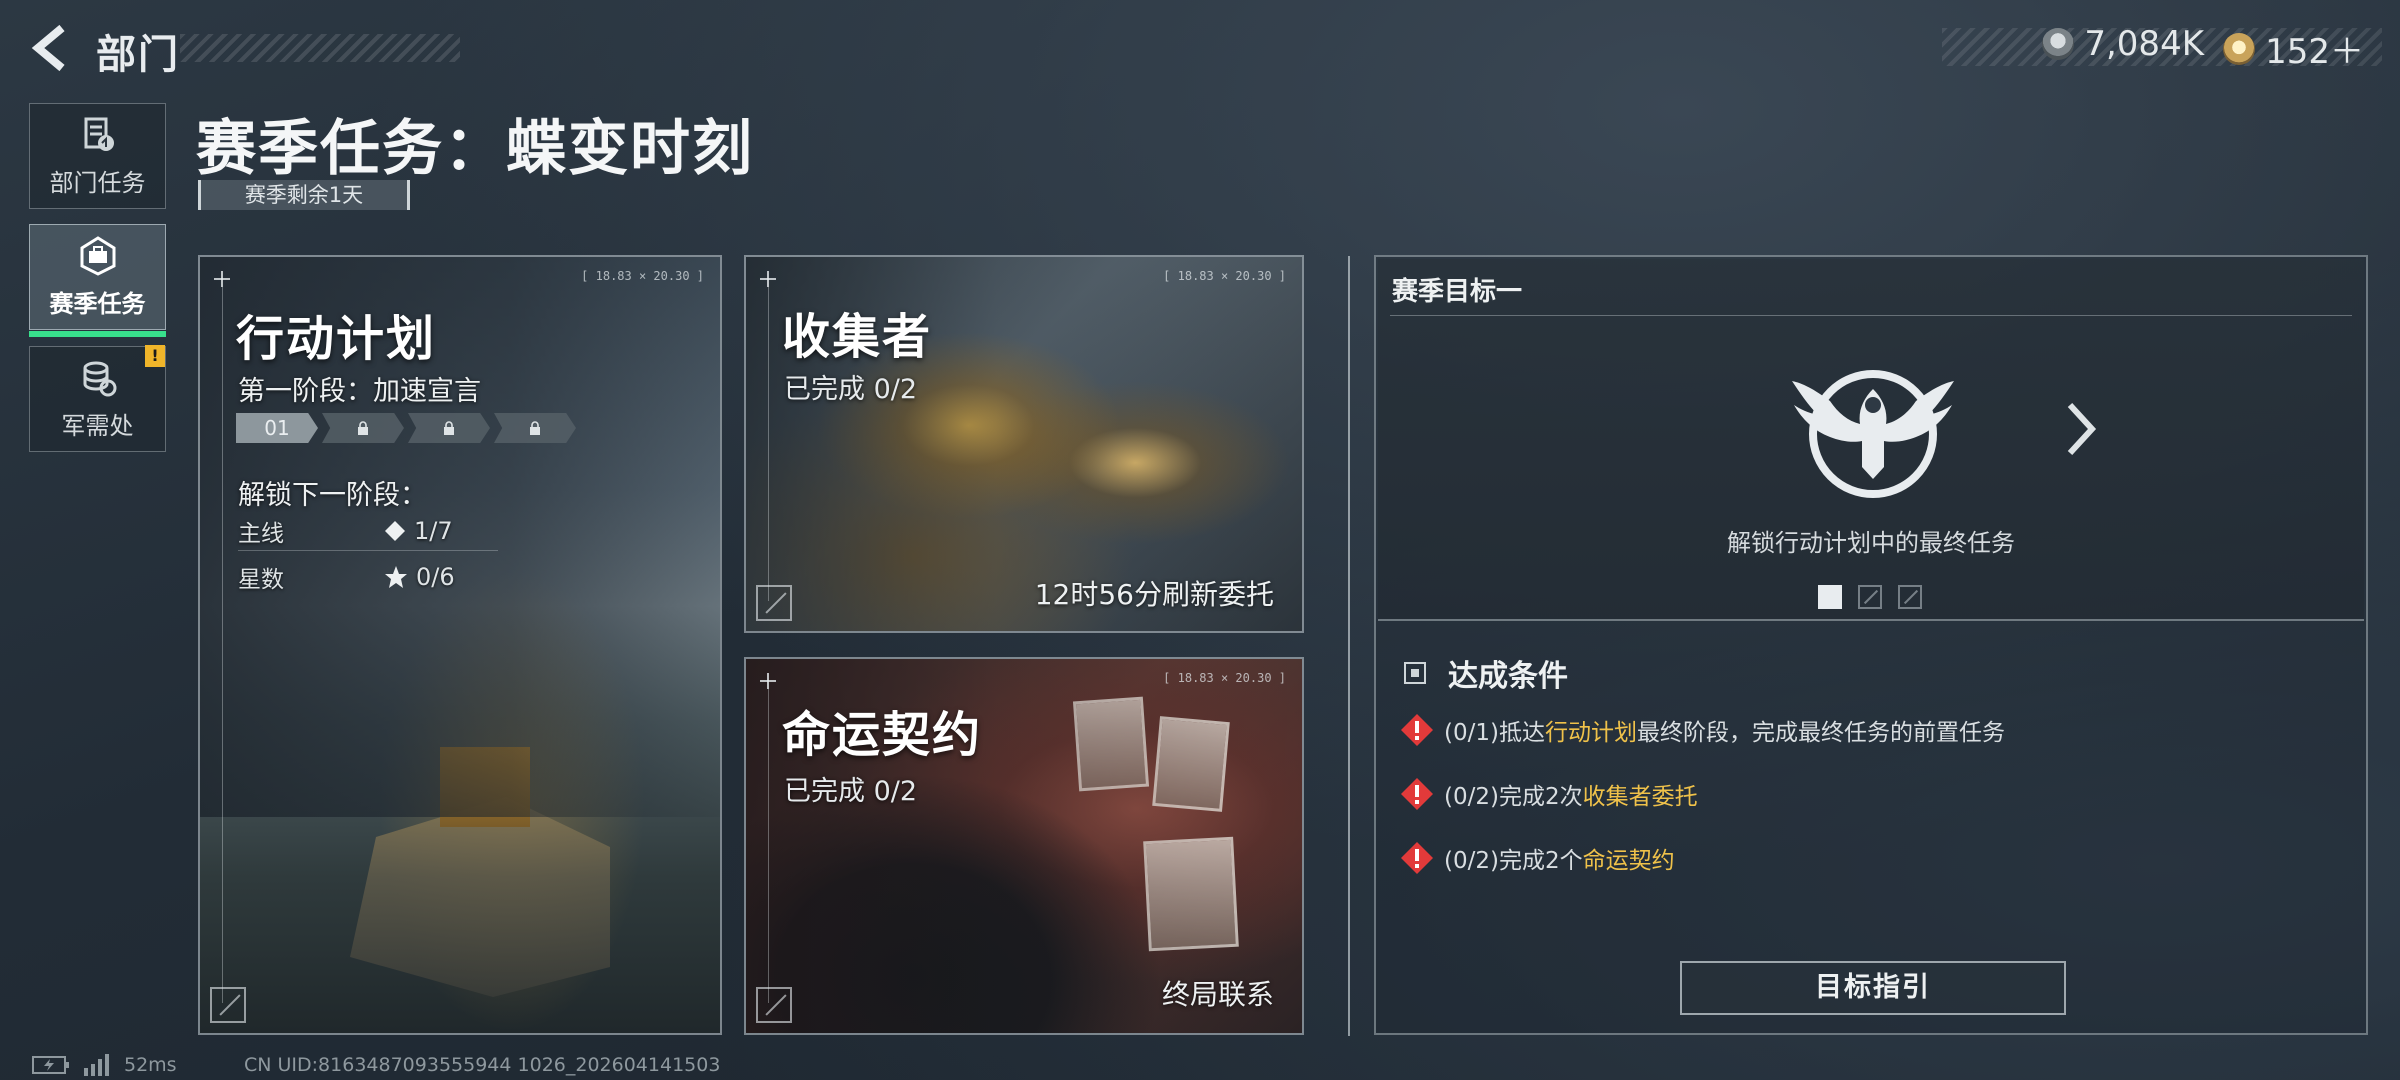 Image resolution: width=2400 pixels, height=1080 pixels. I want to click on collector-card: [ 18.83 × 20.30 ] 收集者 已完成 0/2 12时56分刷新委托, so click(1024, 444).